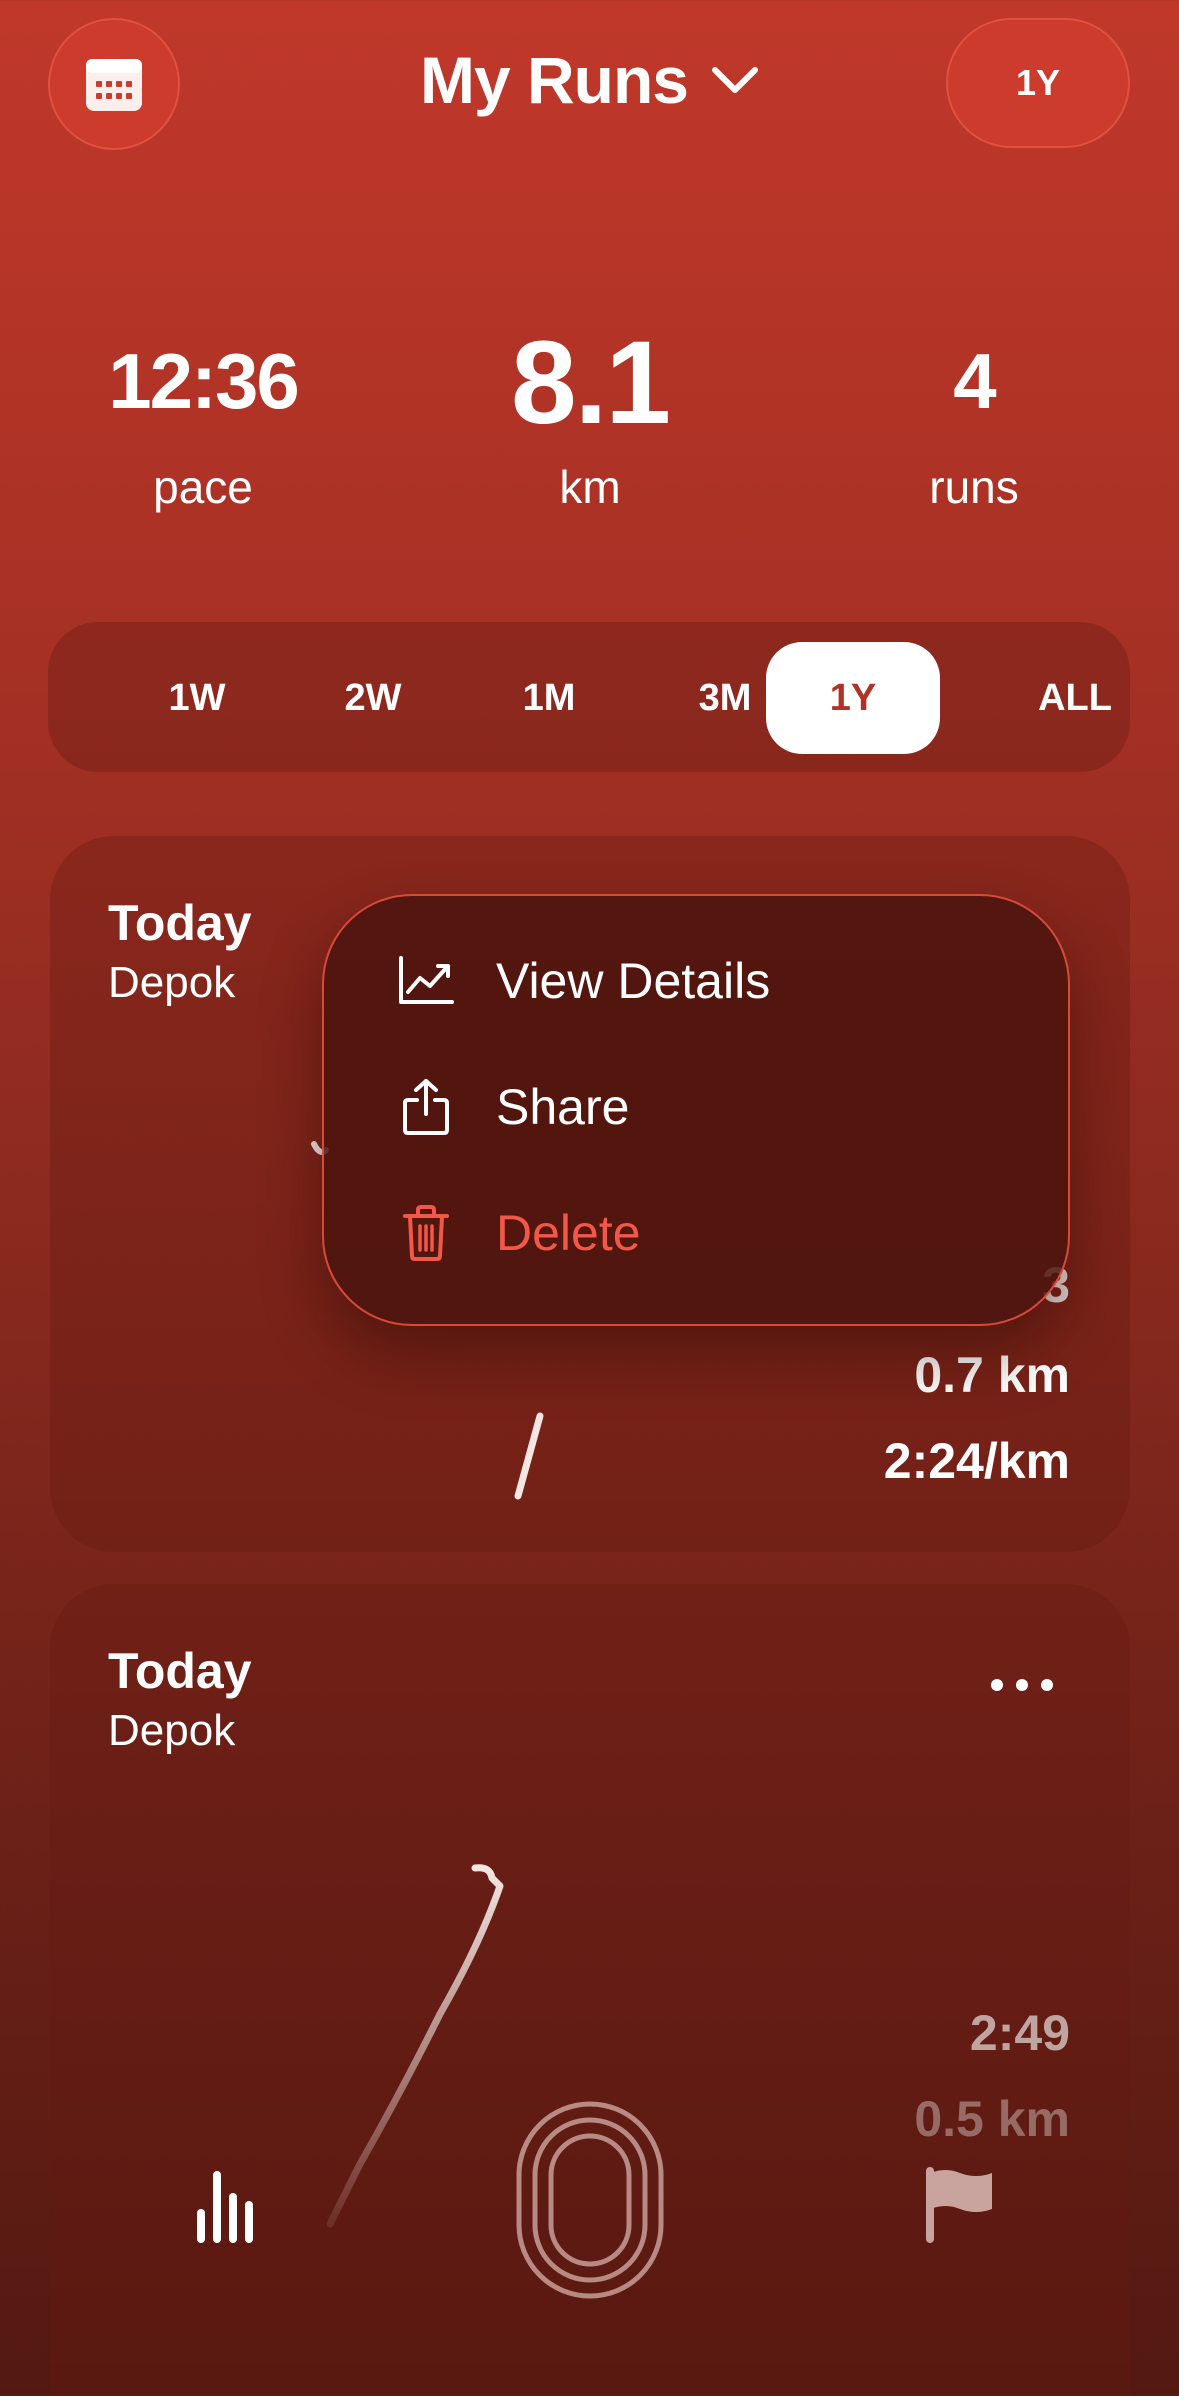 The image size is (1179, 2396). Describe the element at coordinates (590, 383) in the screenshot. I see `stat-value: 8.1` at that location.